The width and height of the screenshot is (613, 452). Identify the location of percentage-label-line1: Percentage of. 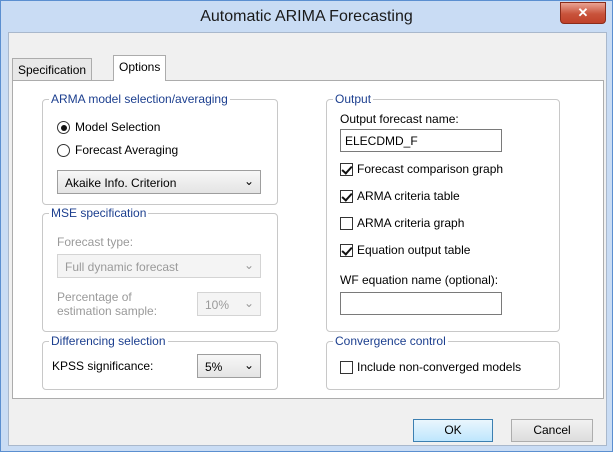
(94, 297).